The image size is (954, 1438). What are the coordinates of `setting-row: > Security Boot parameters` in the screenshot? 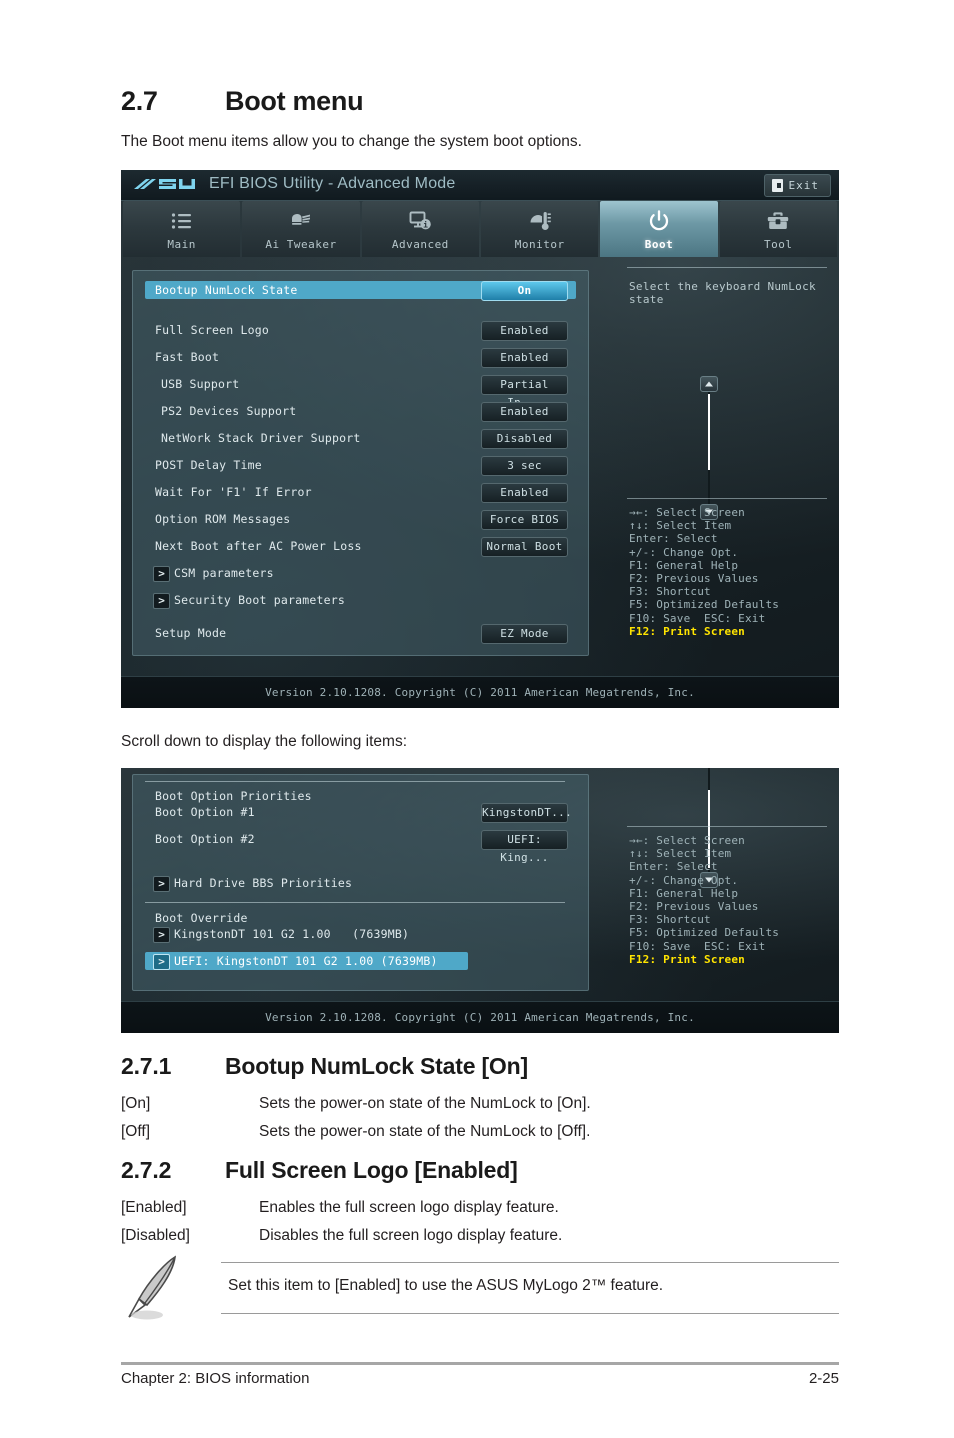 It's located at (360, 600).